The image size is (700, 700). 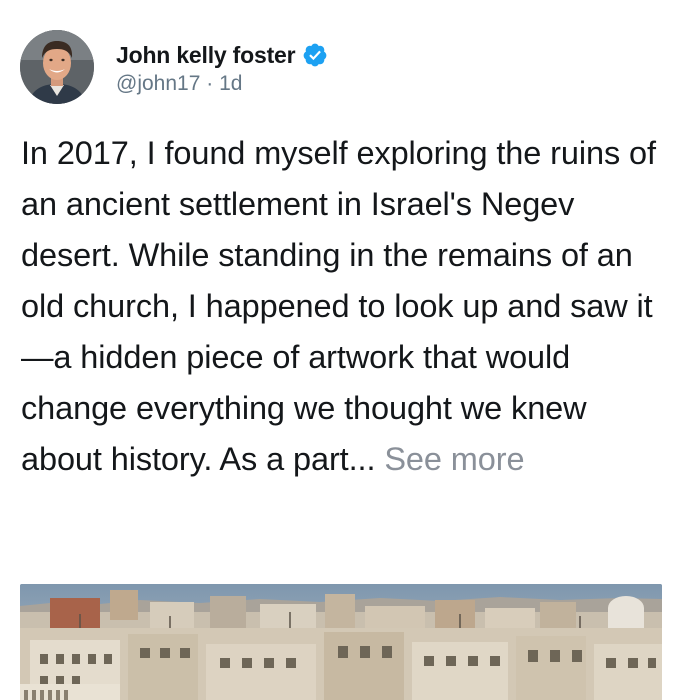 What do you see at coordinates (158, 83) in the screenshot?
I see `author-handle: @john17` at bounding box center [158, 83].